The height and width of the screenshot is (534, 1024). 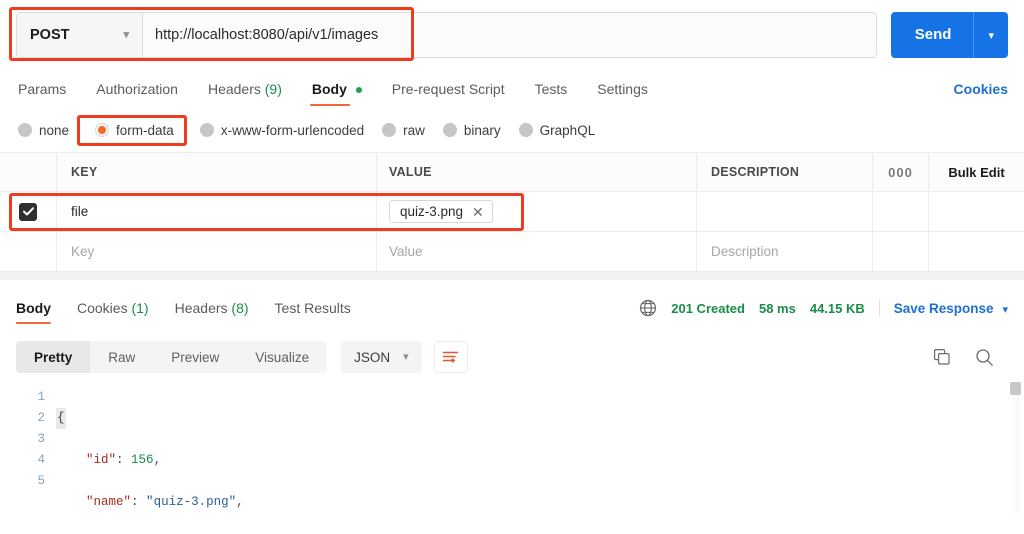 I want to click on url-text: http://localhost:8080/api/v1/images, so click(x=267, y=35).